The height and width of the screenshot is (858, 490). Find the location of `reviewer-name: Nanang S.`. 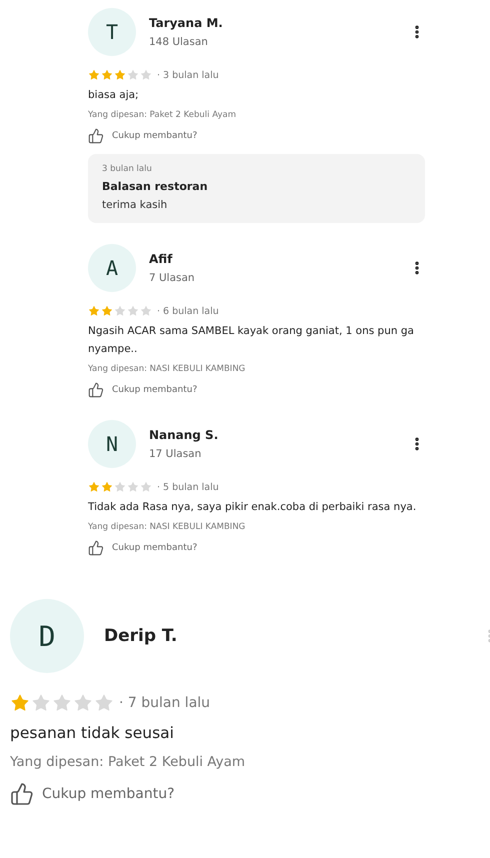

reviewer-name: Nanang S. is located at coordinates (183, 435).